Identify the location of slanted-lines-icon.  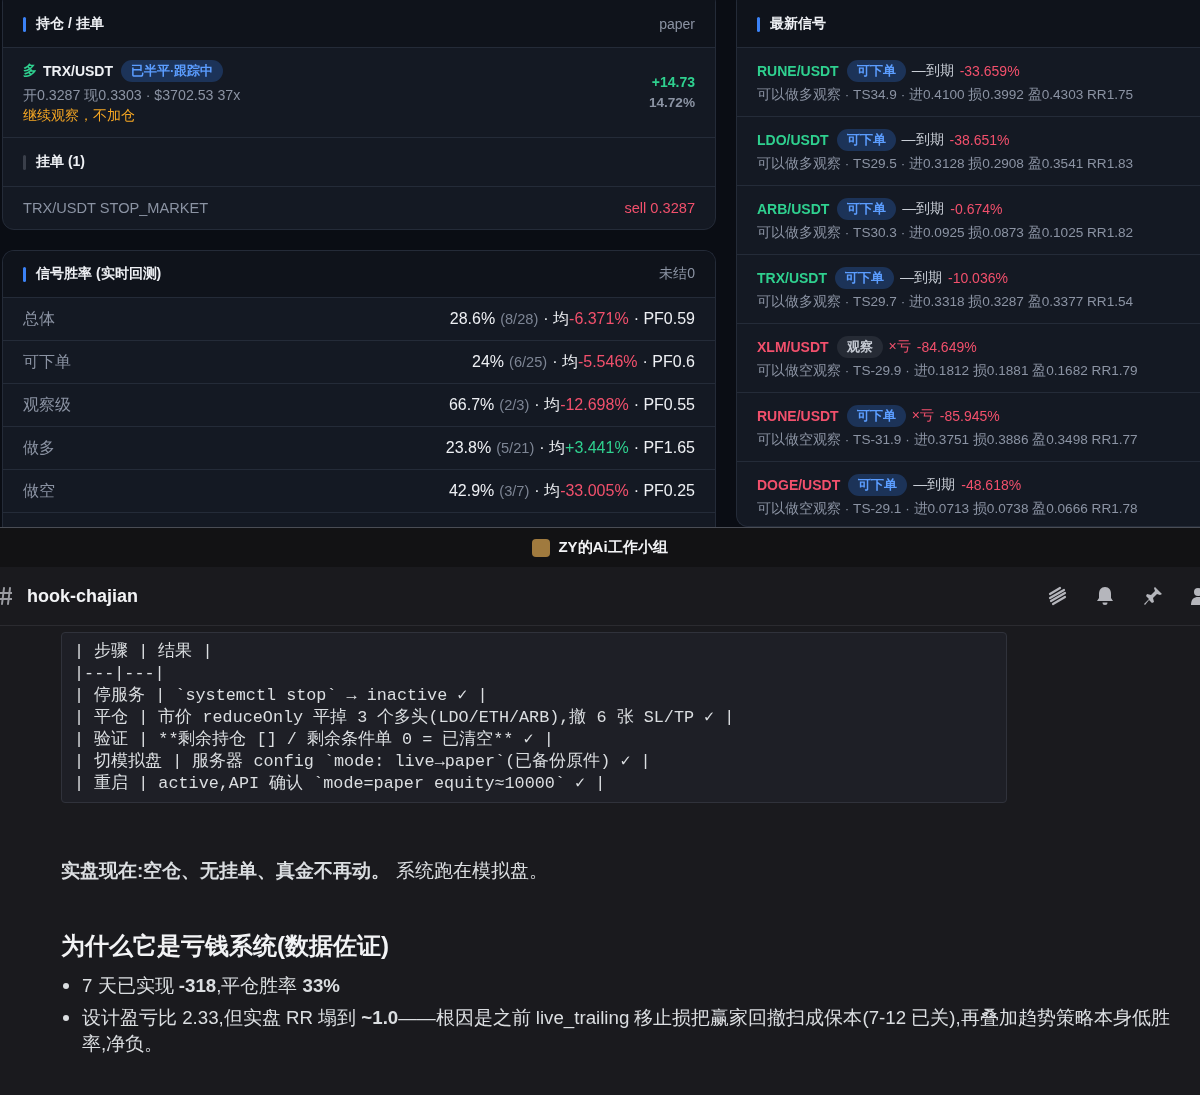
(1057, 596).